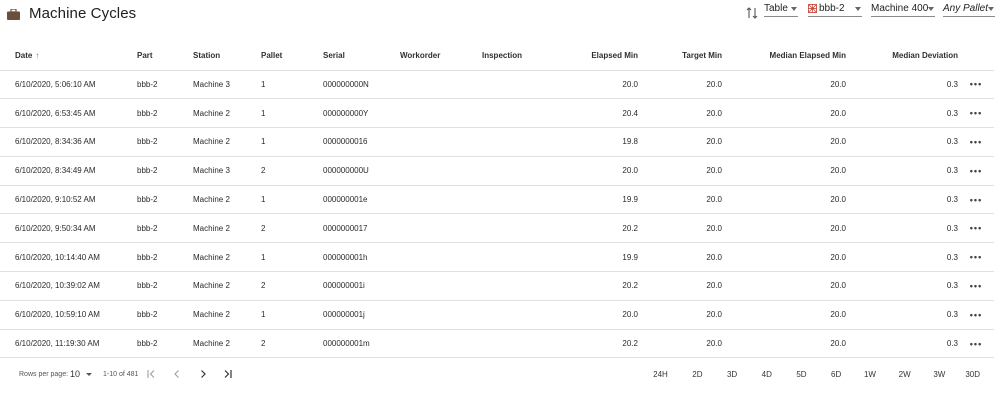  What do you see at coordinates (227, 85) in the screenshot?
I see `cell-station: Machine 3` at bounding box center [227, 85].